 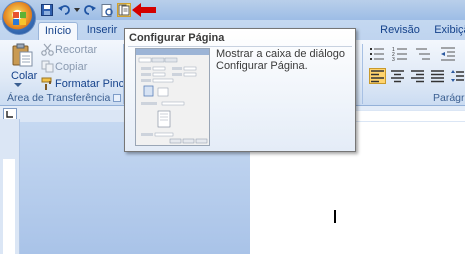 I want to click on tab-revisao: Revisão, so click(x=400, y=31).